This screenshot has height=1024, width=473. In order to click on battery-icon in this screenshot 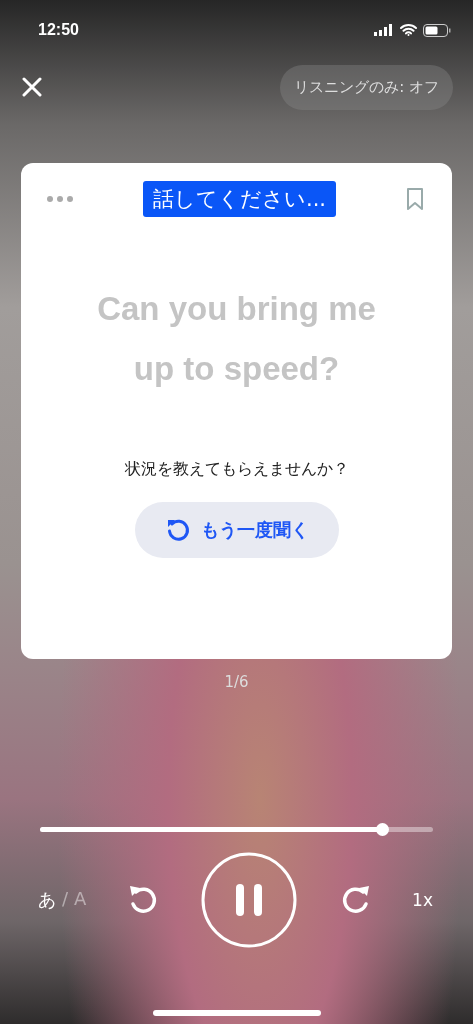, I will do `click(437, 30)`.